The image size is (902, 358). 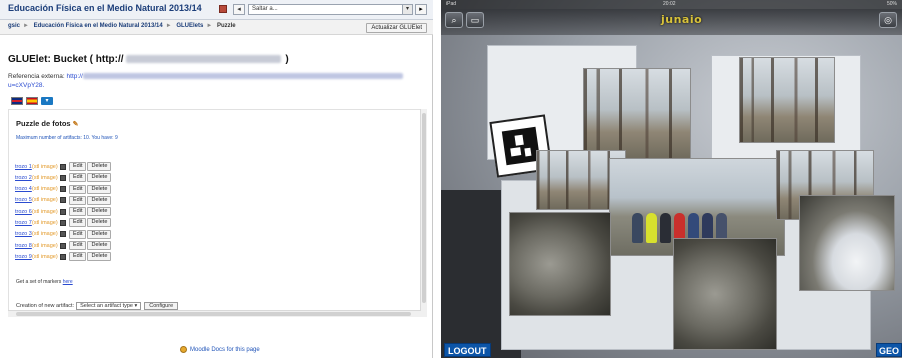 What do you see at coordinates (23, 234) in the screenshot?
I see `artifact-link: trozo 3` at bounding box center [23, 234].